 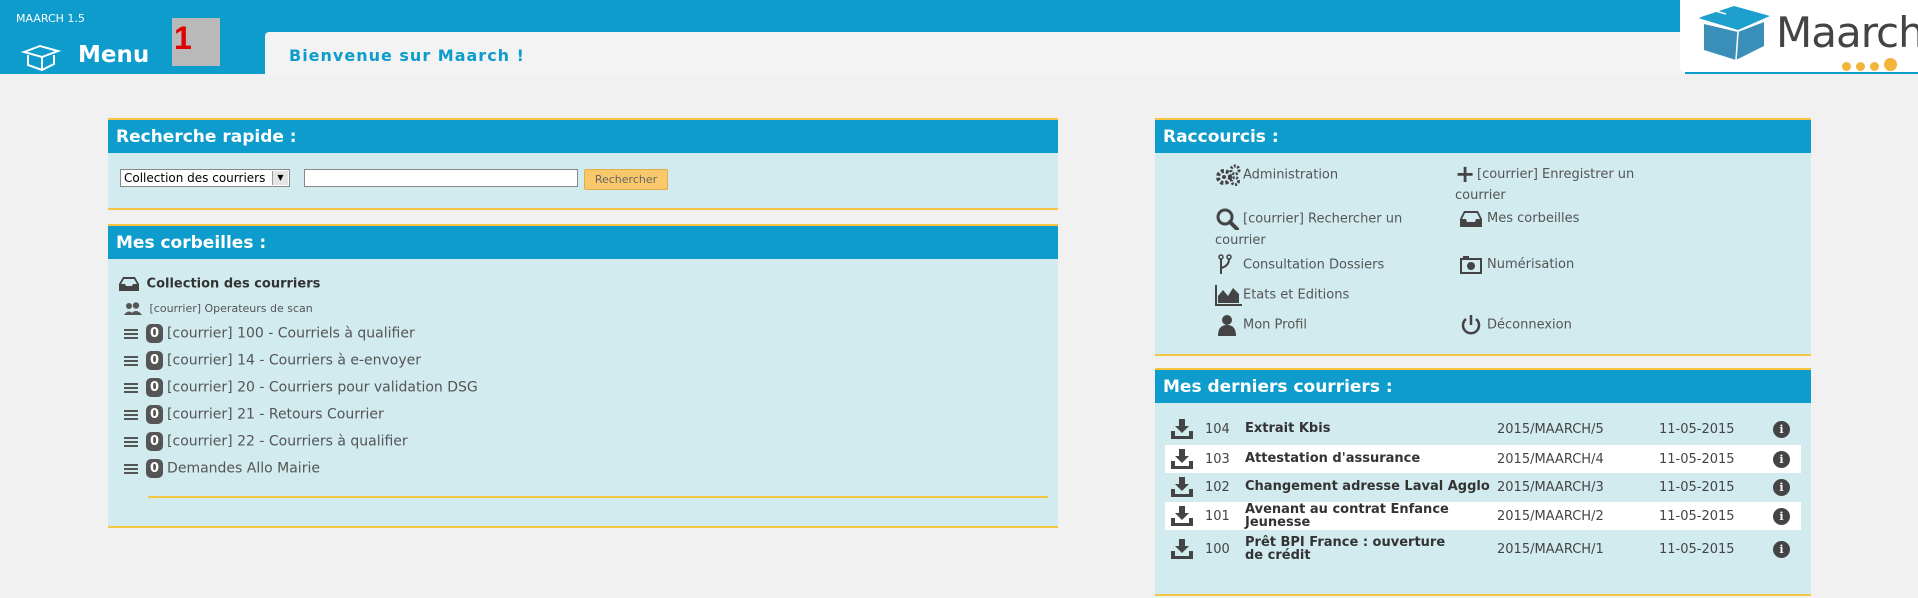 What do you see at coordinates (1574, 325) in the screenshot?
I see `shortcut-logout: Déconnexion` at bounding box center [1574, 325].